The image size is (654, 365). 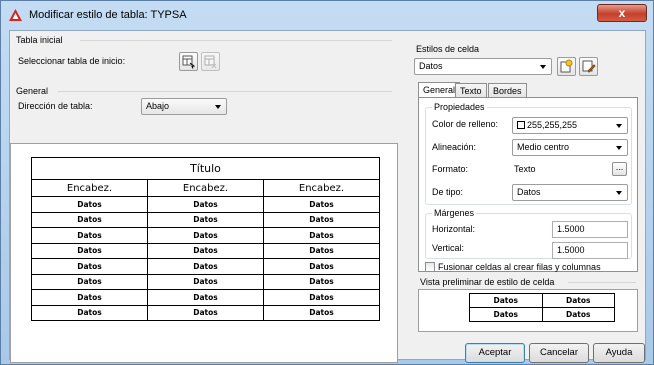 I want to click on direction-label: Dirección de tabla:, so click(x=55, y=106).